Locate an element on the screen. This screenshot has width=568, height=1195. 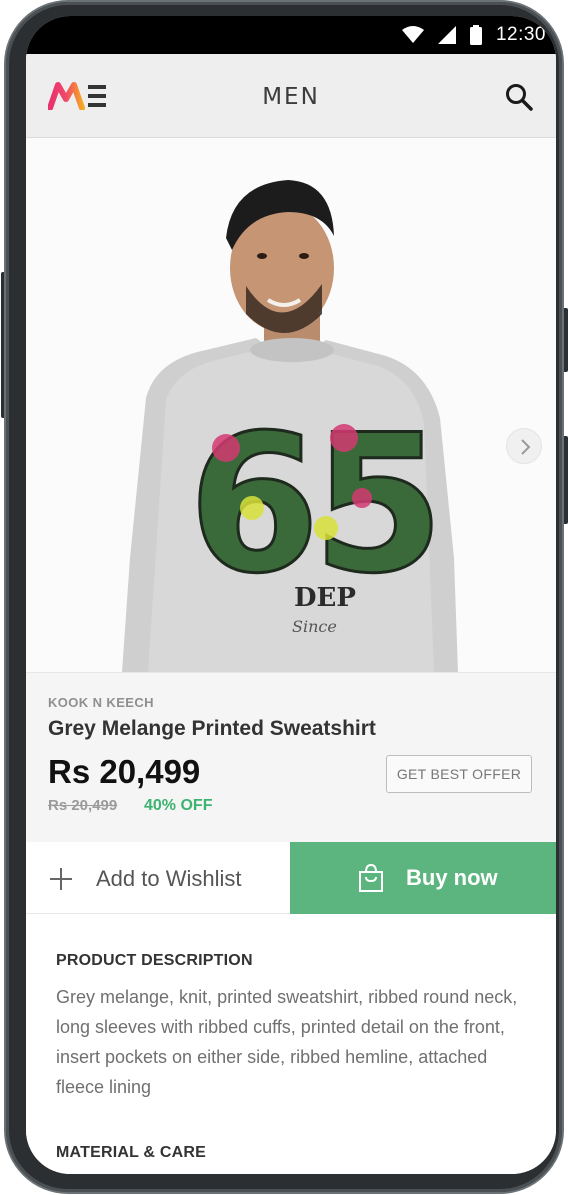
status-bar: 12:30 is located at coordinates (291, 35).